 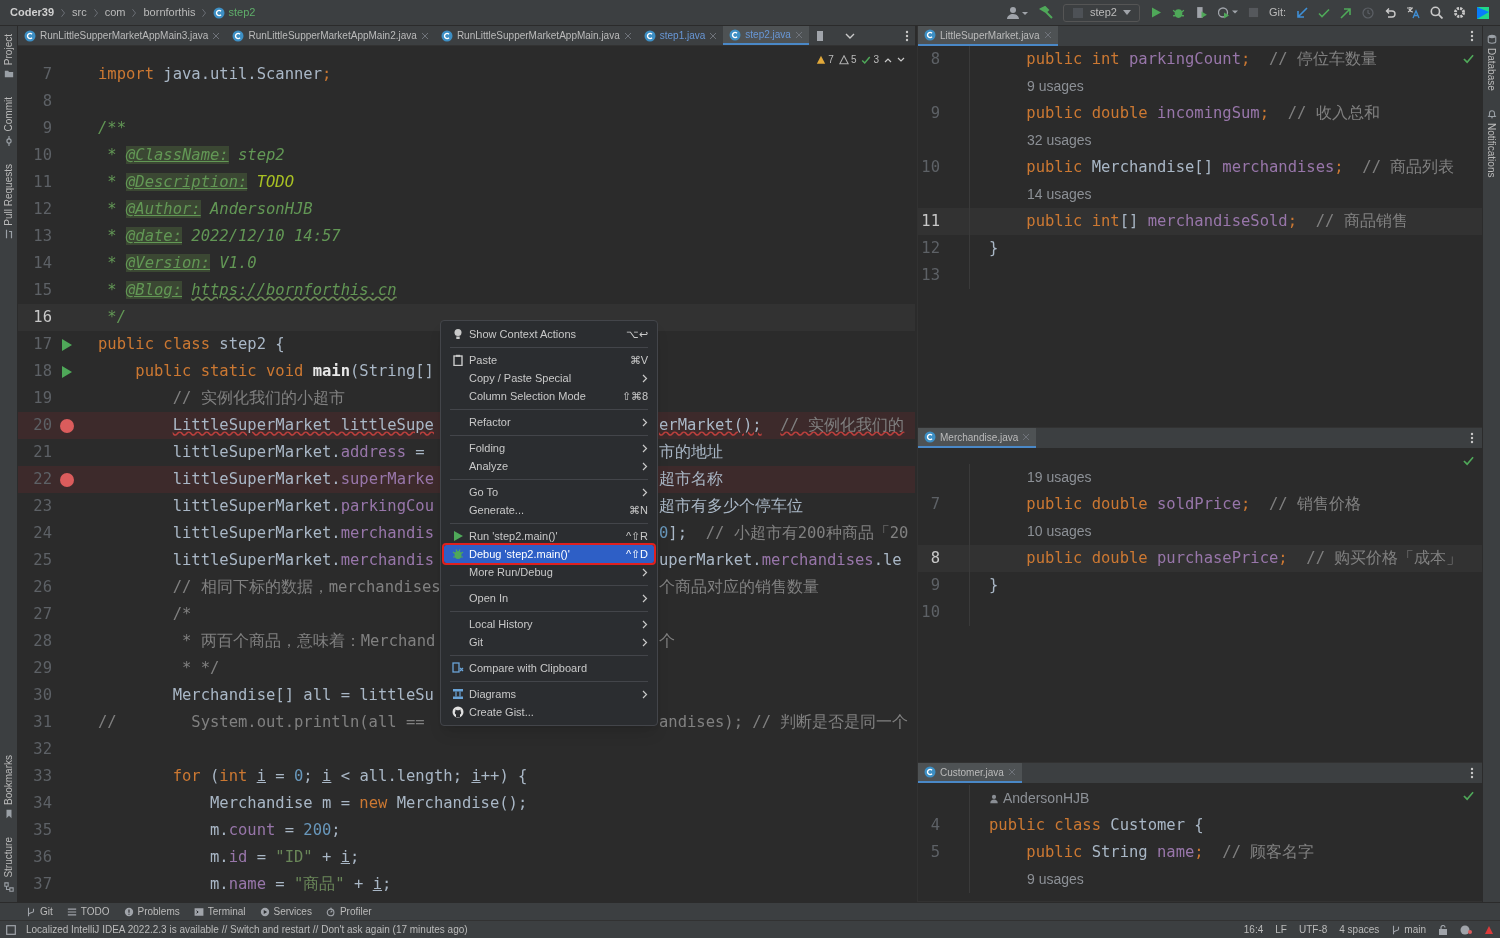 What do you see at coordinates (549, 668) in the screenshot?
I see `menu-item: Compare with Clipboard` at bounding box center [549, 668].